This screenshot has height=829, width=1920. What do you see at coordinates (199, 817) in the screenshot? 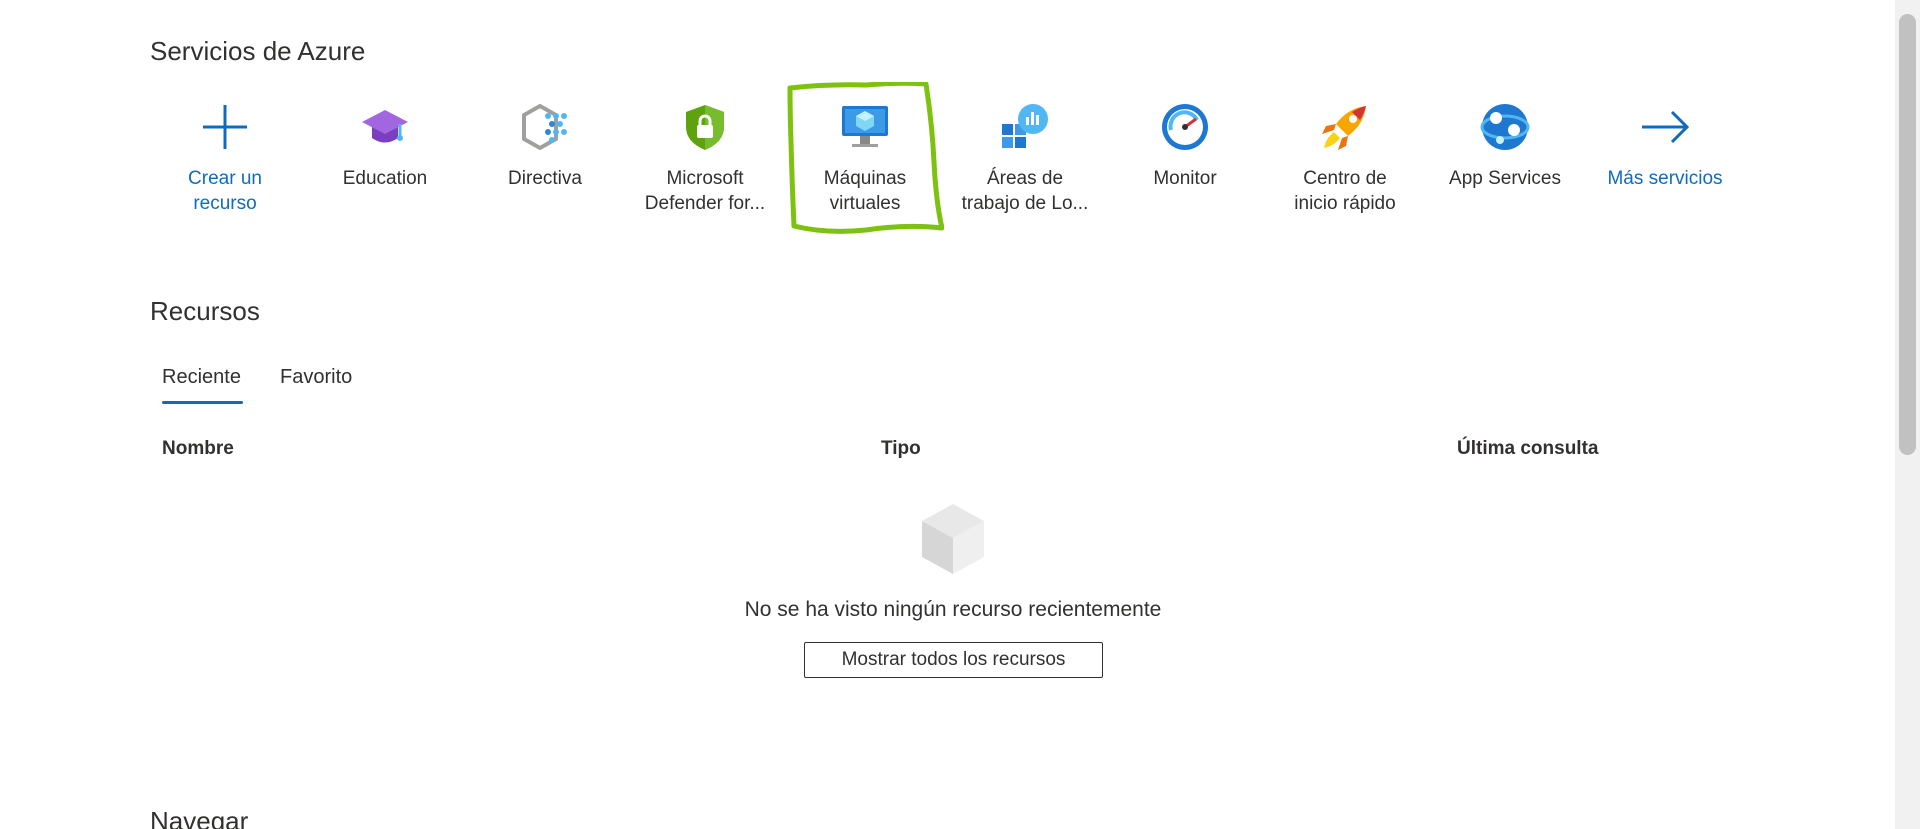
I see `navigate-heading: Navegar` at bounding box center [199, 817].